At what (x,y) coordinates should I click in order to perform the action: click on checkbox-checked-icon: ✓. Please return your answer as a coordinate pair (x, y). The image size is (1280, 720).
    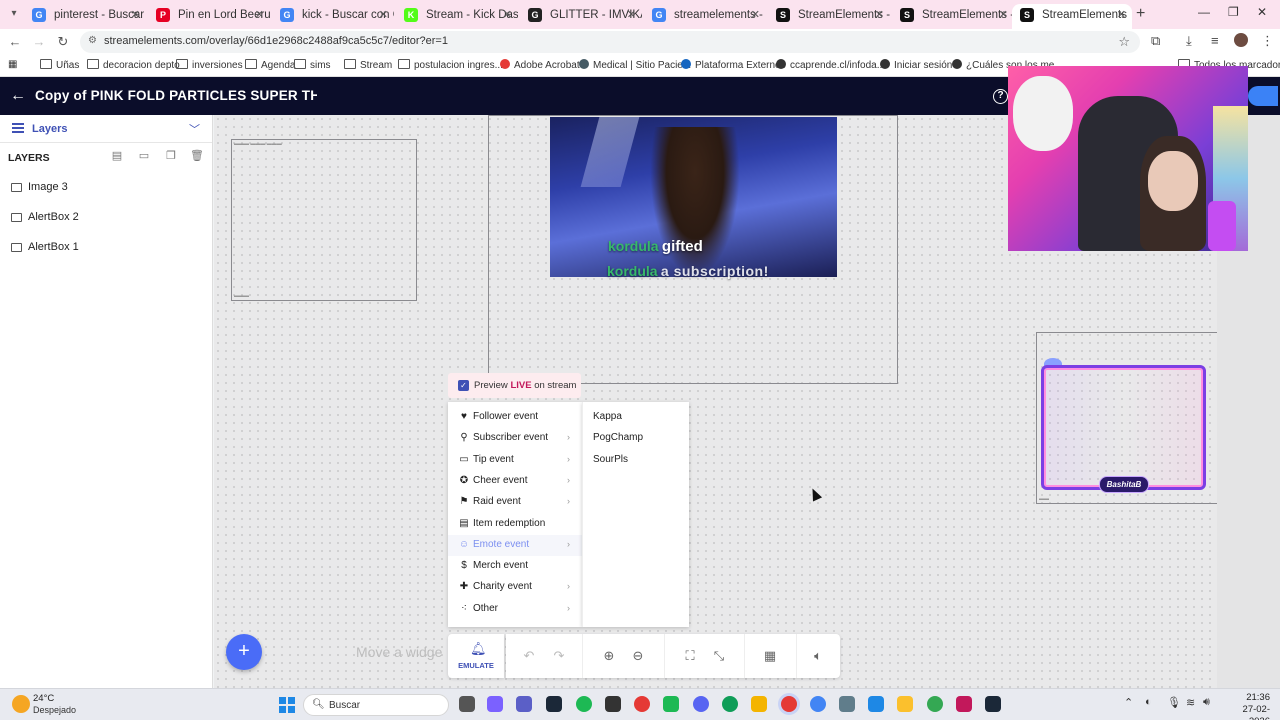
    Looking at the image, I should click on (463, 385).